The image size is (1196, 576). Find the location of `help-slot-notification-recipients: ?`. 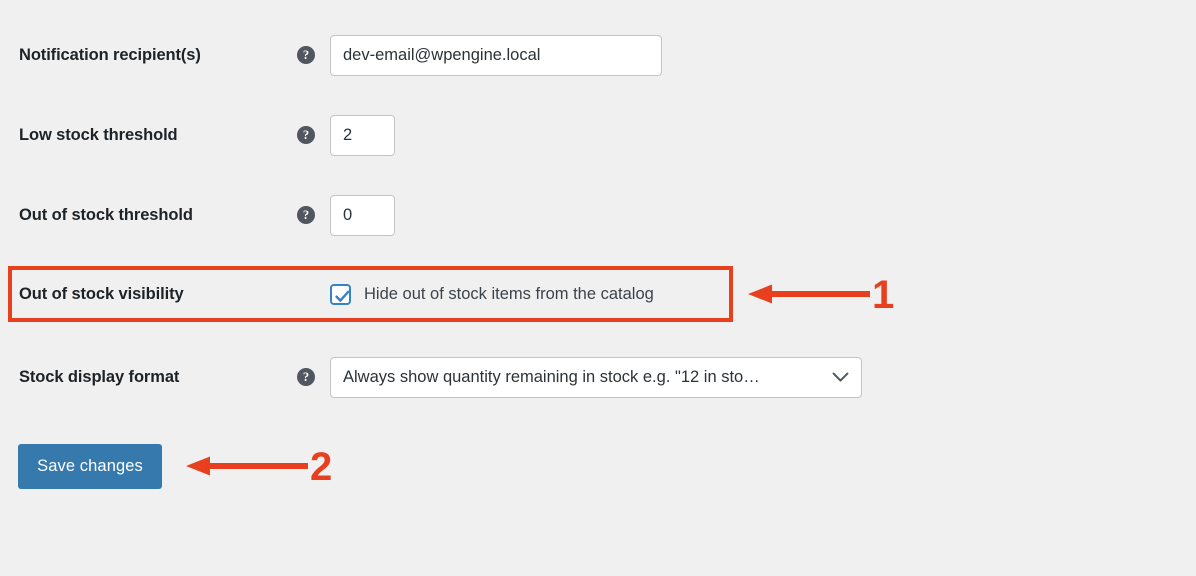

help-slot-notification-recipients: ? is located at coordinates (306, 55).